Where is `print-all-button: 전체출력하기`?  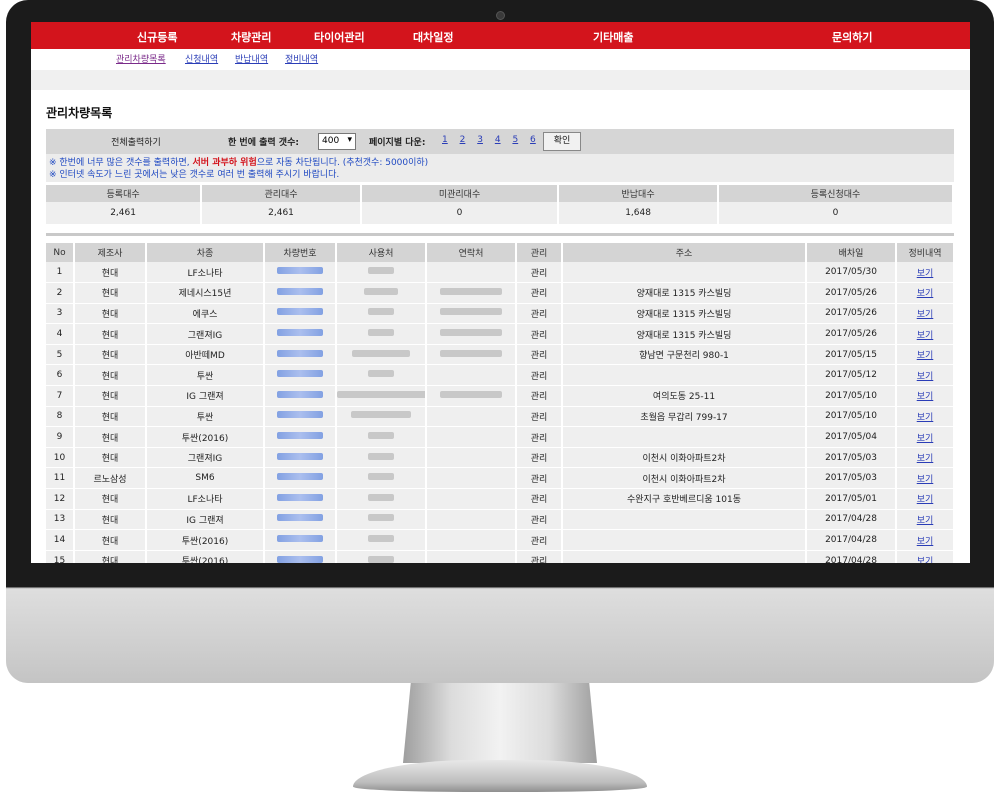
print-all-button: 전체출력하기 is located at coordinates (136, 141).